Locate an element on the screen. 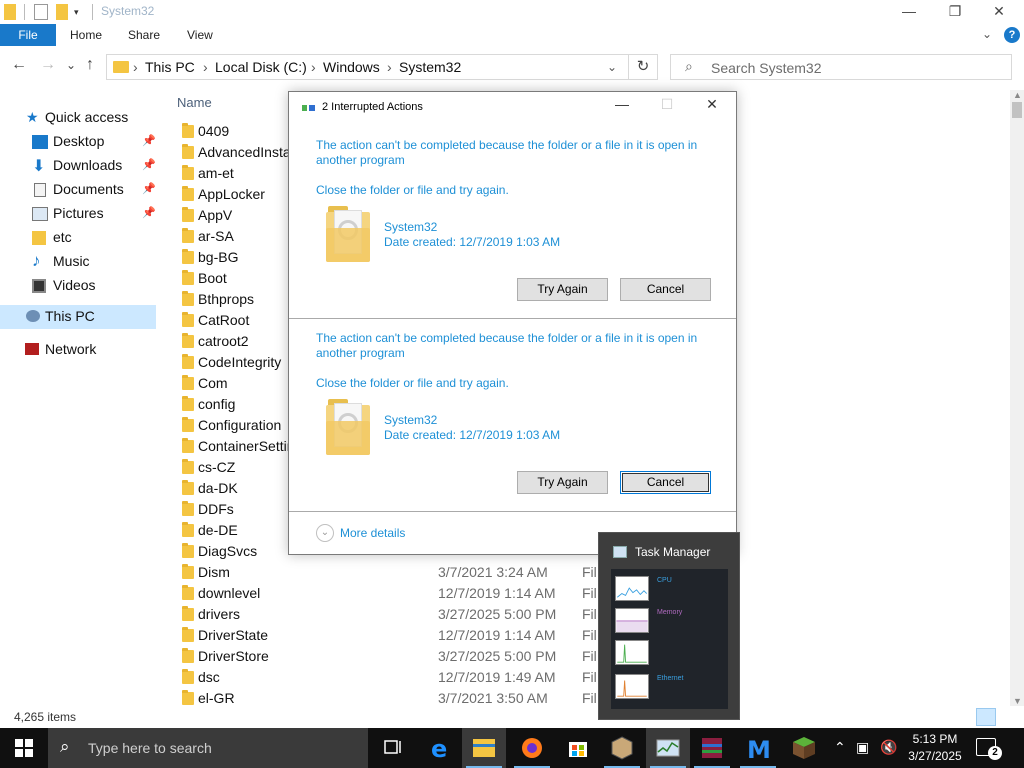 Image resolution: width=1024 pixels, height=768 pixels. forward-button: → is located at coordinates (48, 65).